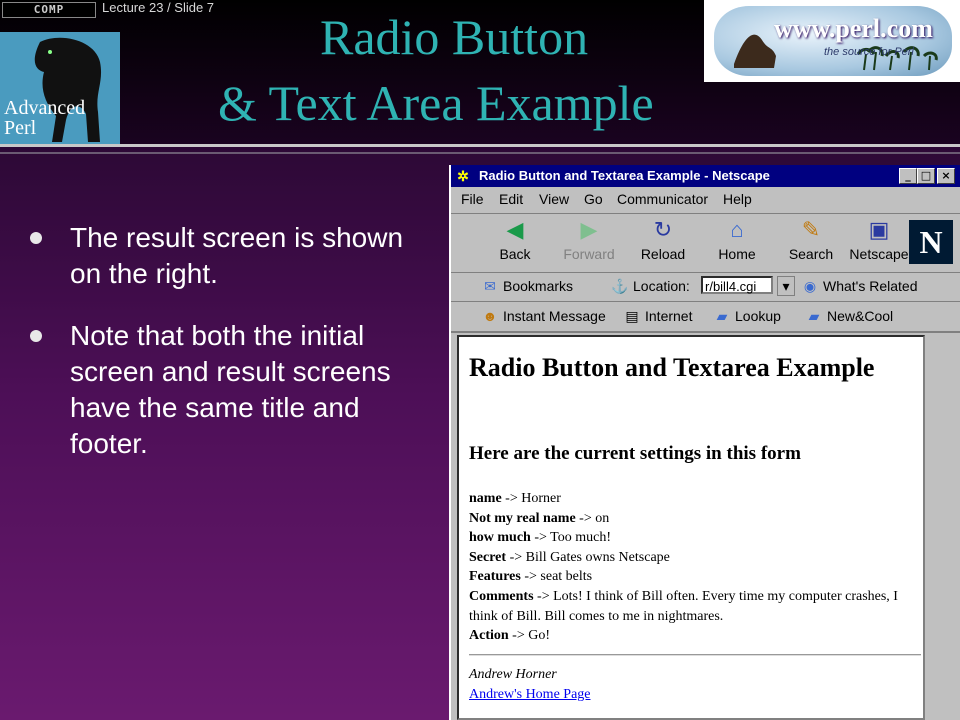 This screenshot has width=960, height=720. What do you see at coordinates (811, 243) in the screenshot?
I see `search-button: ✎ Search` at bounding box center [811, 243].